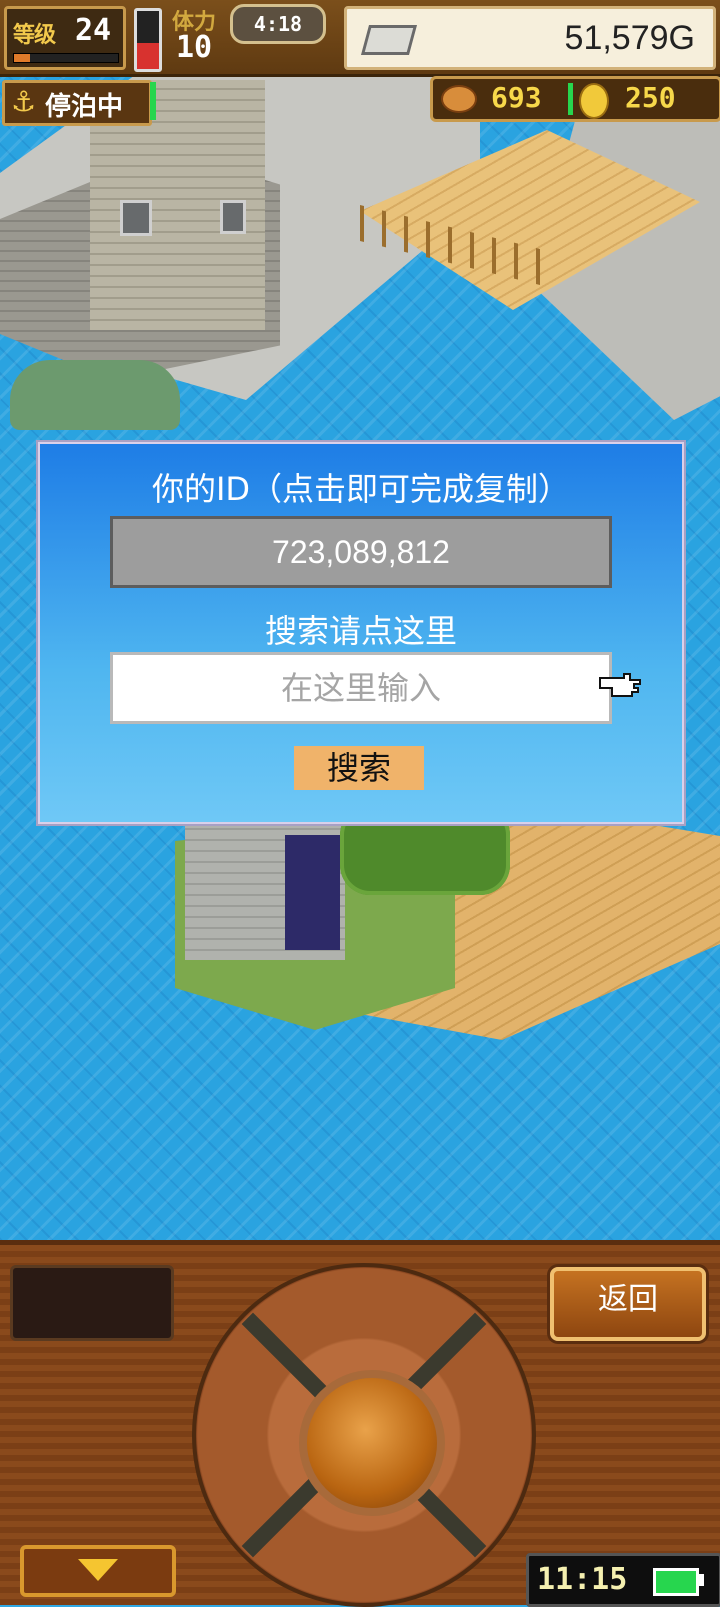 Image resolution: width=720 pixels, height=1607 pixels. I want to click on device-time: 11:15, so click(582, 1579).